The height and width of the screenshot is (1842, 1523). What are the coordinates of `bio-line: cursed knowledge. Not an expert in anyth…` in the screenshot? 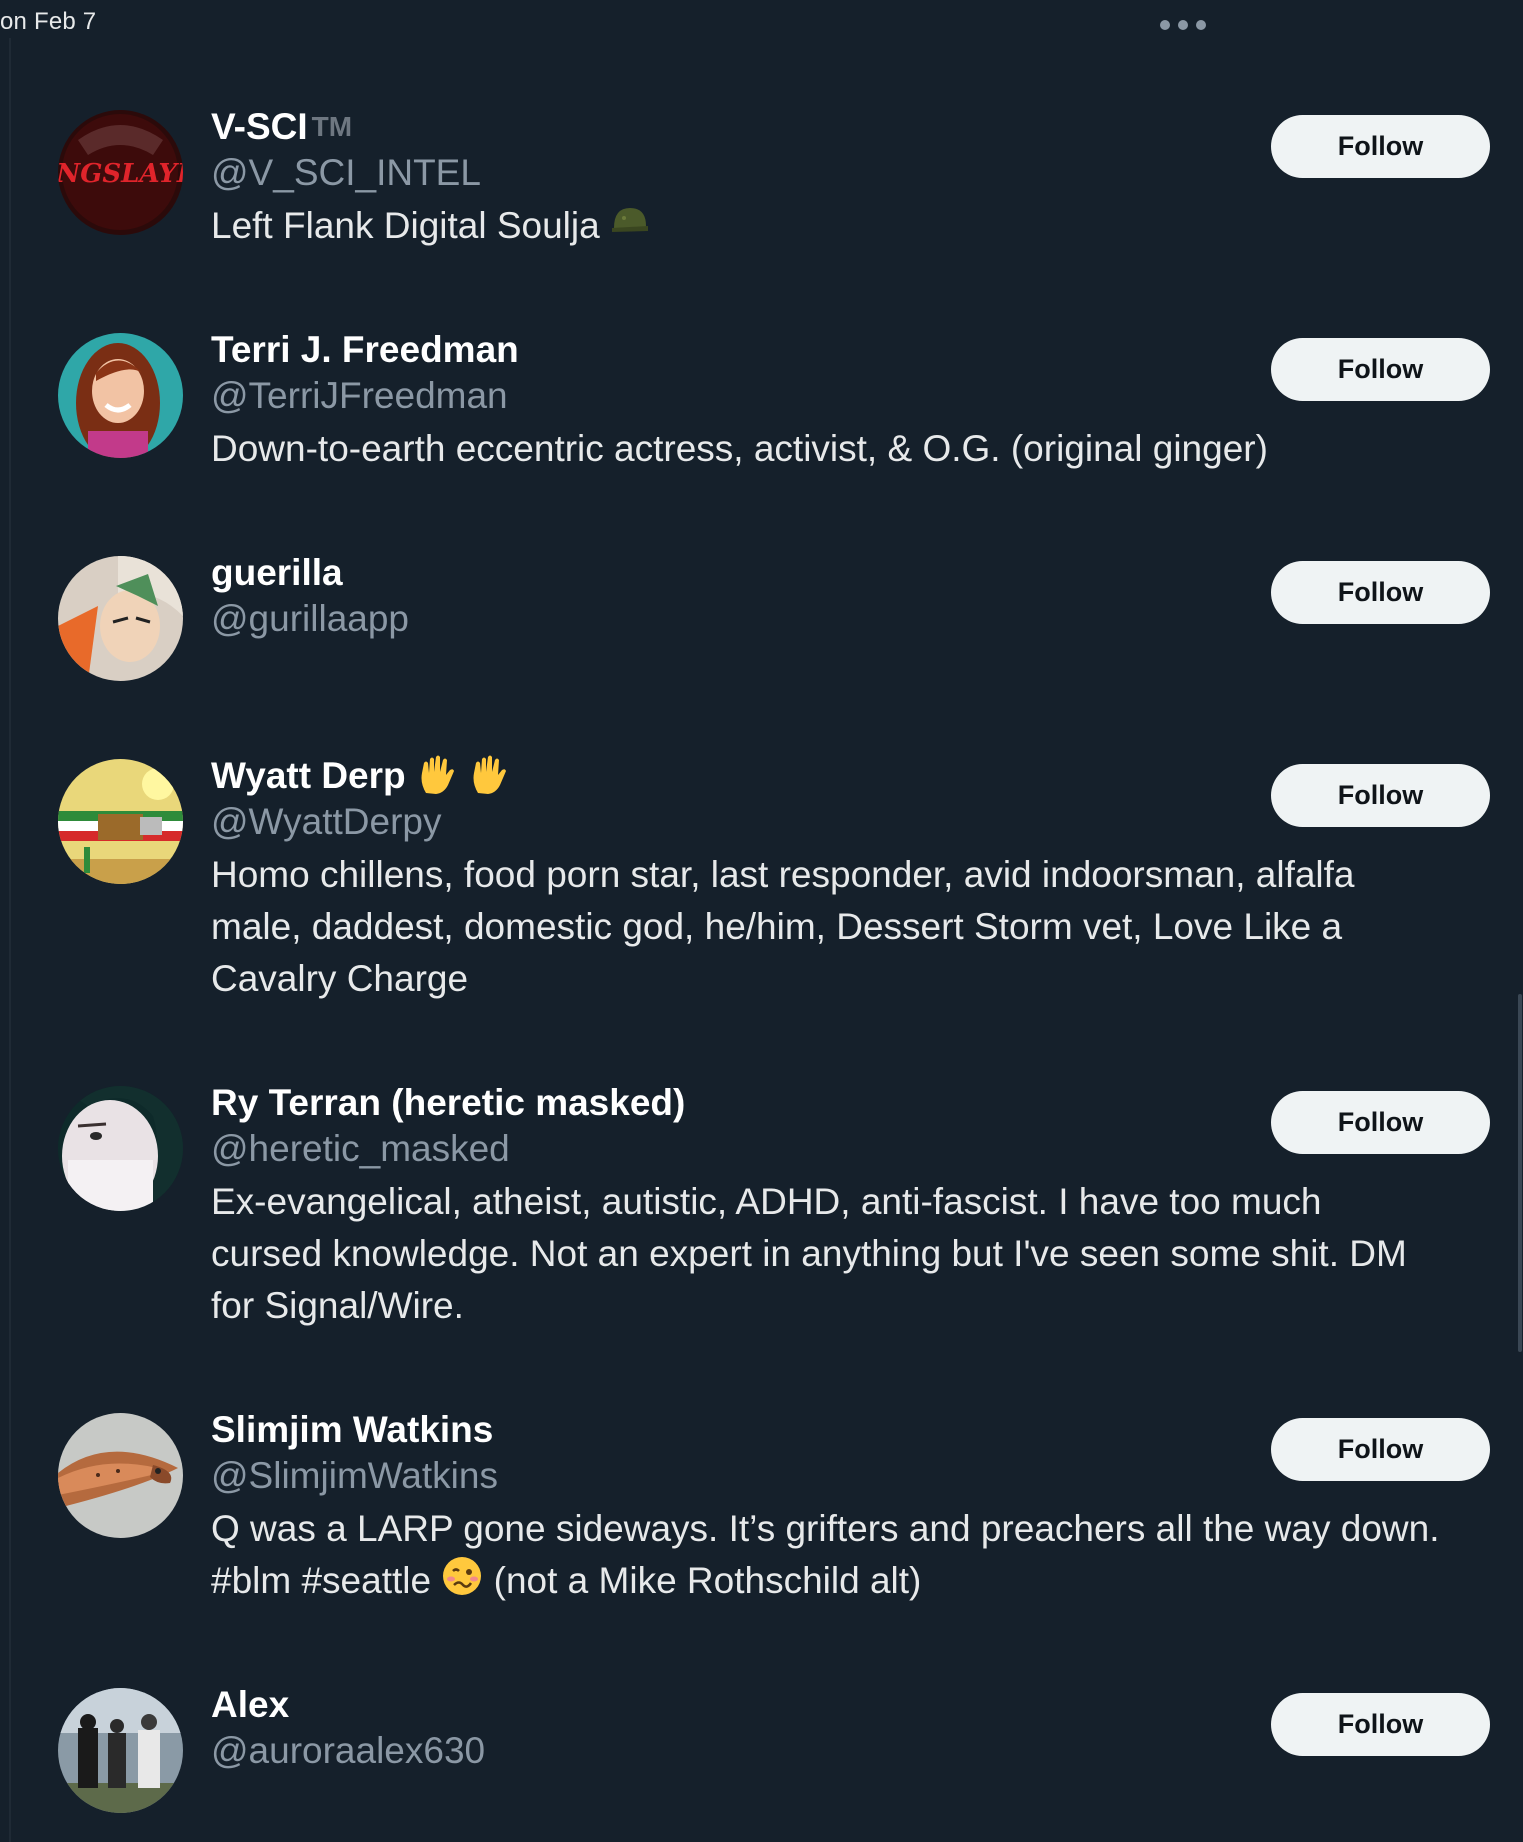 It's located at (809, 1253).